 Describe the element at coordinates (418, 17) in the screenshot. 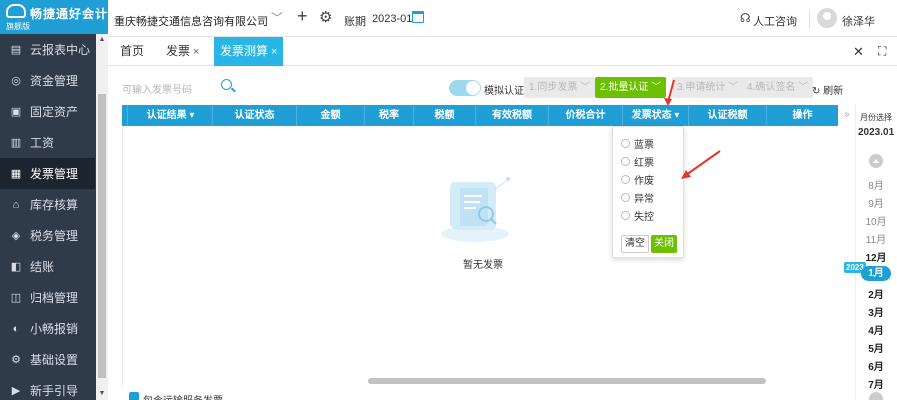

I see `calendar-icon` at that location.